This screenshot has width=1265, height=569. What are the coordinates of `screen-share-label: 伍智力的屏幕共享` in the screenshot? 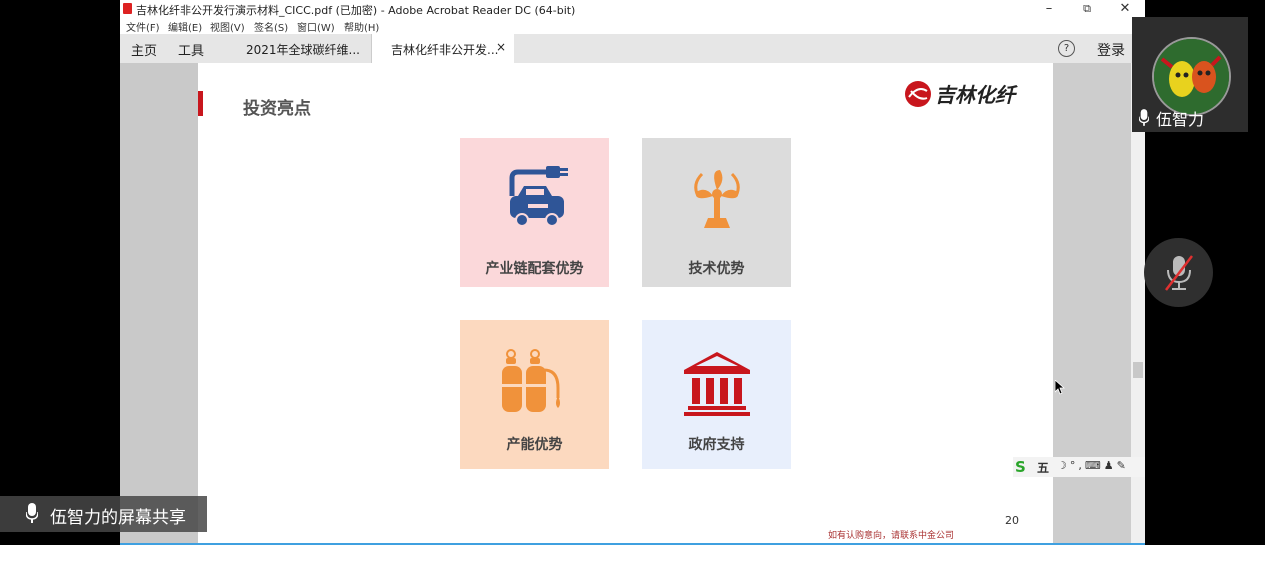 It's located at (103, 514).